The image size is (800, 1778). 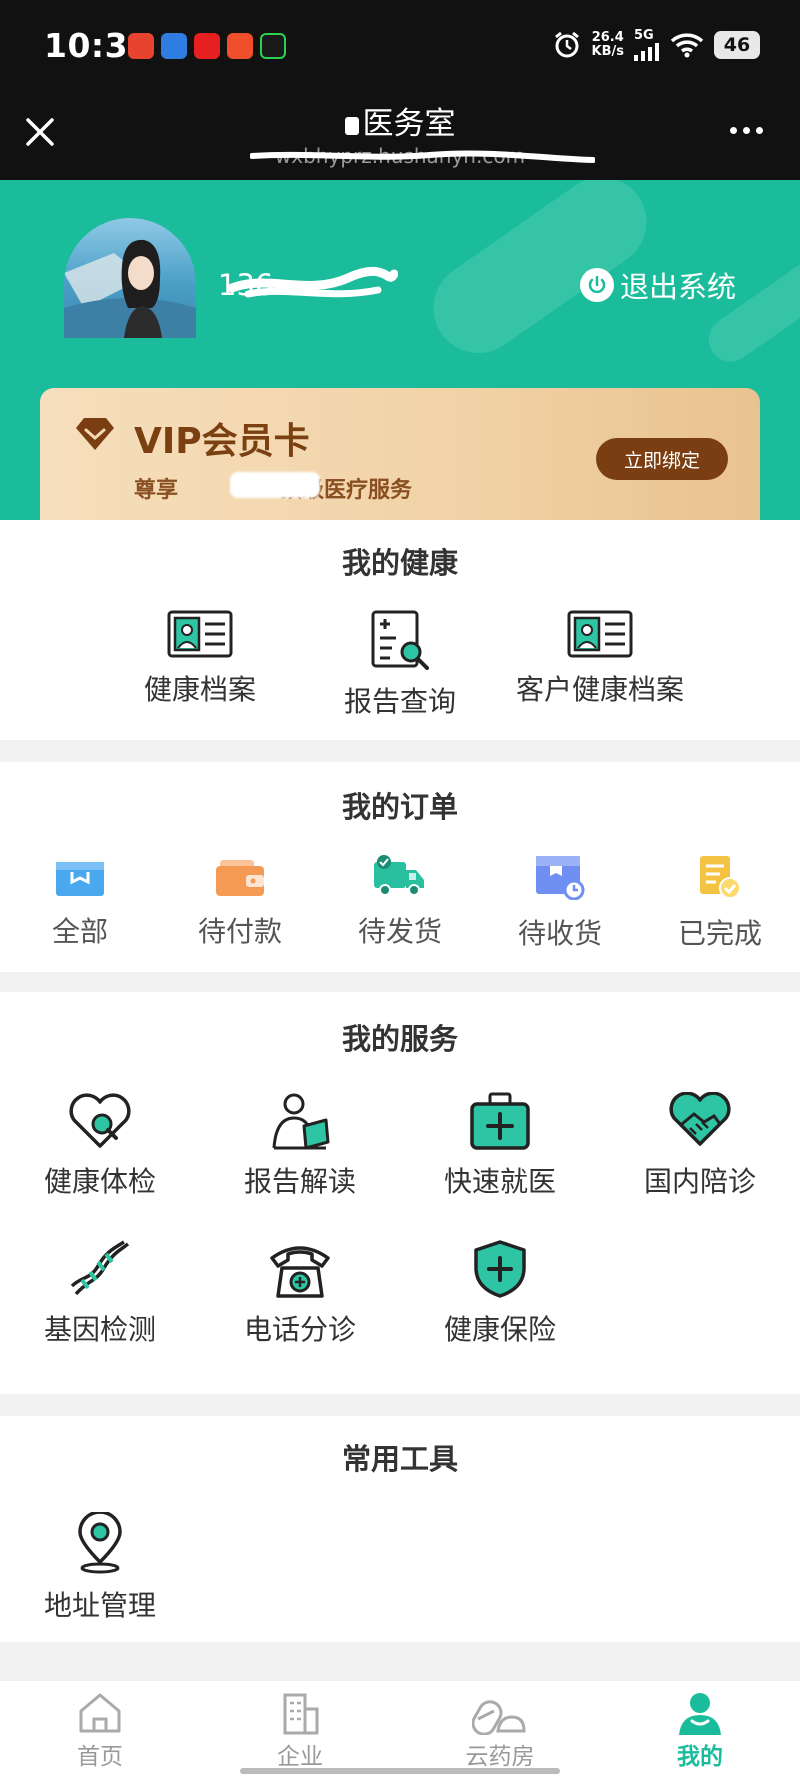 I want to click on signal-bars-icon, so click(x=646, y=52).